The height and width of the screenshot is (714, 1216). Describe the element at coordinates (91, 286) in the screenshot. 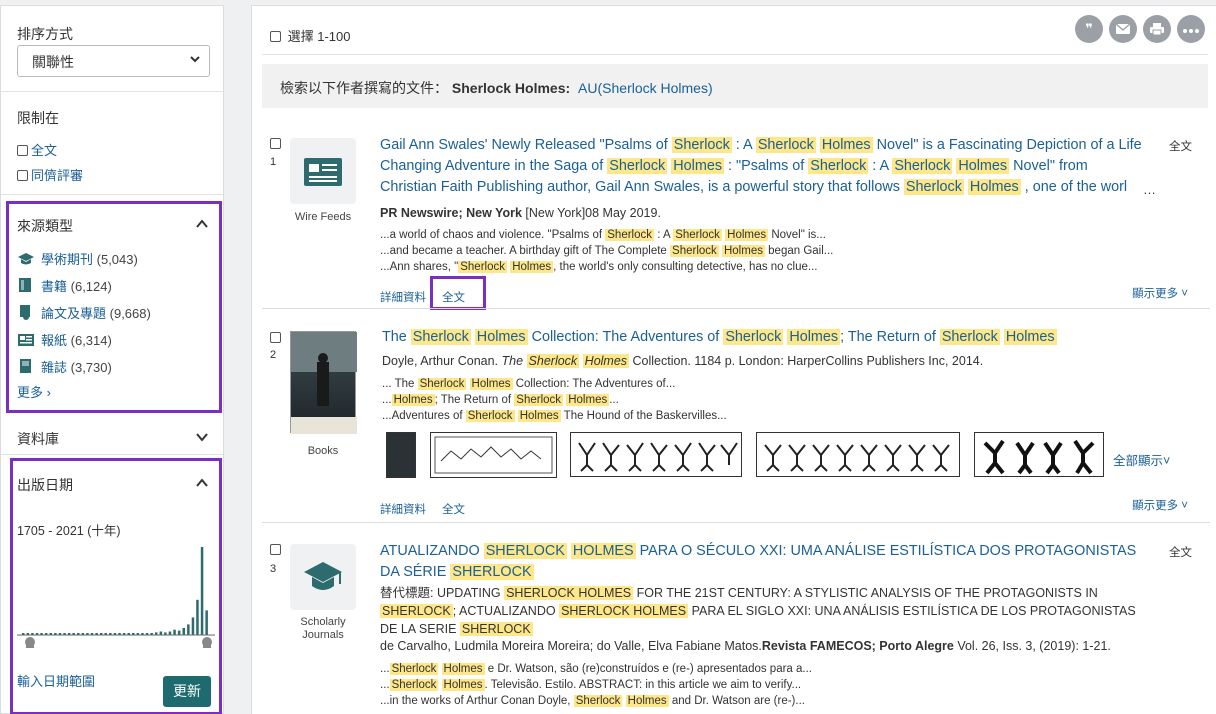

I see `source-type-count: (6,124)` at that location.